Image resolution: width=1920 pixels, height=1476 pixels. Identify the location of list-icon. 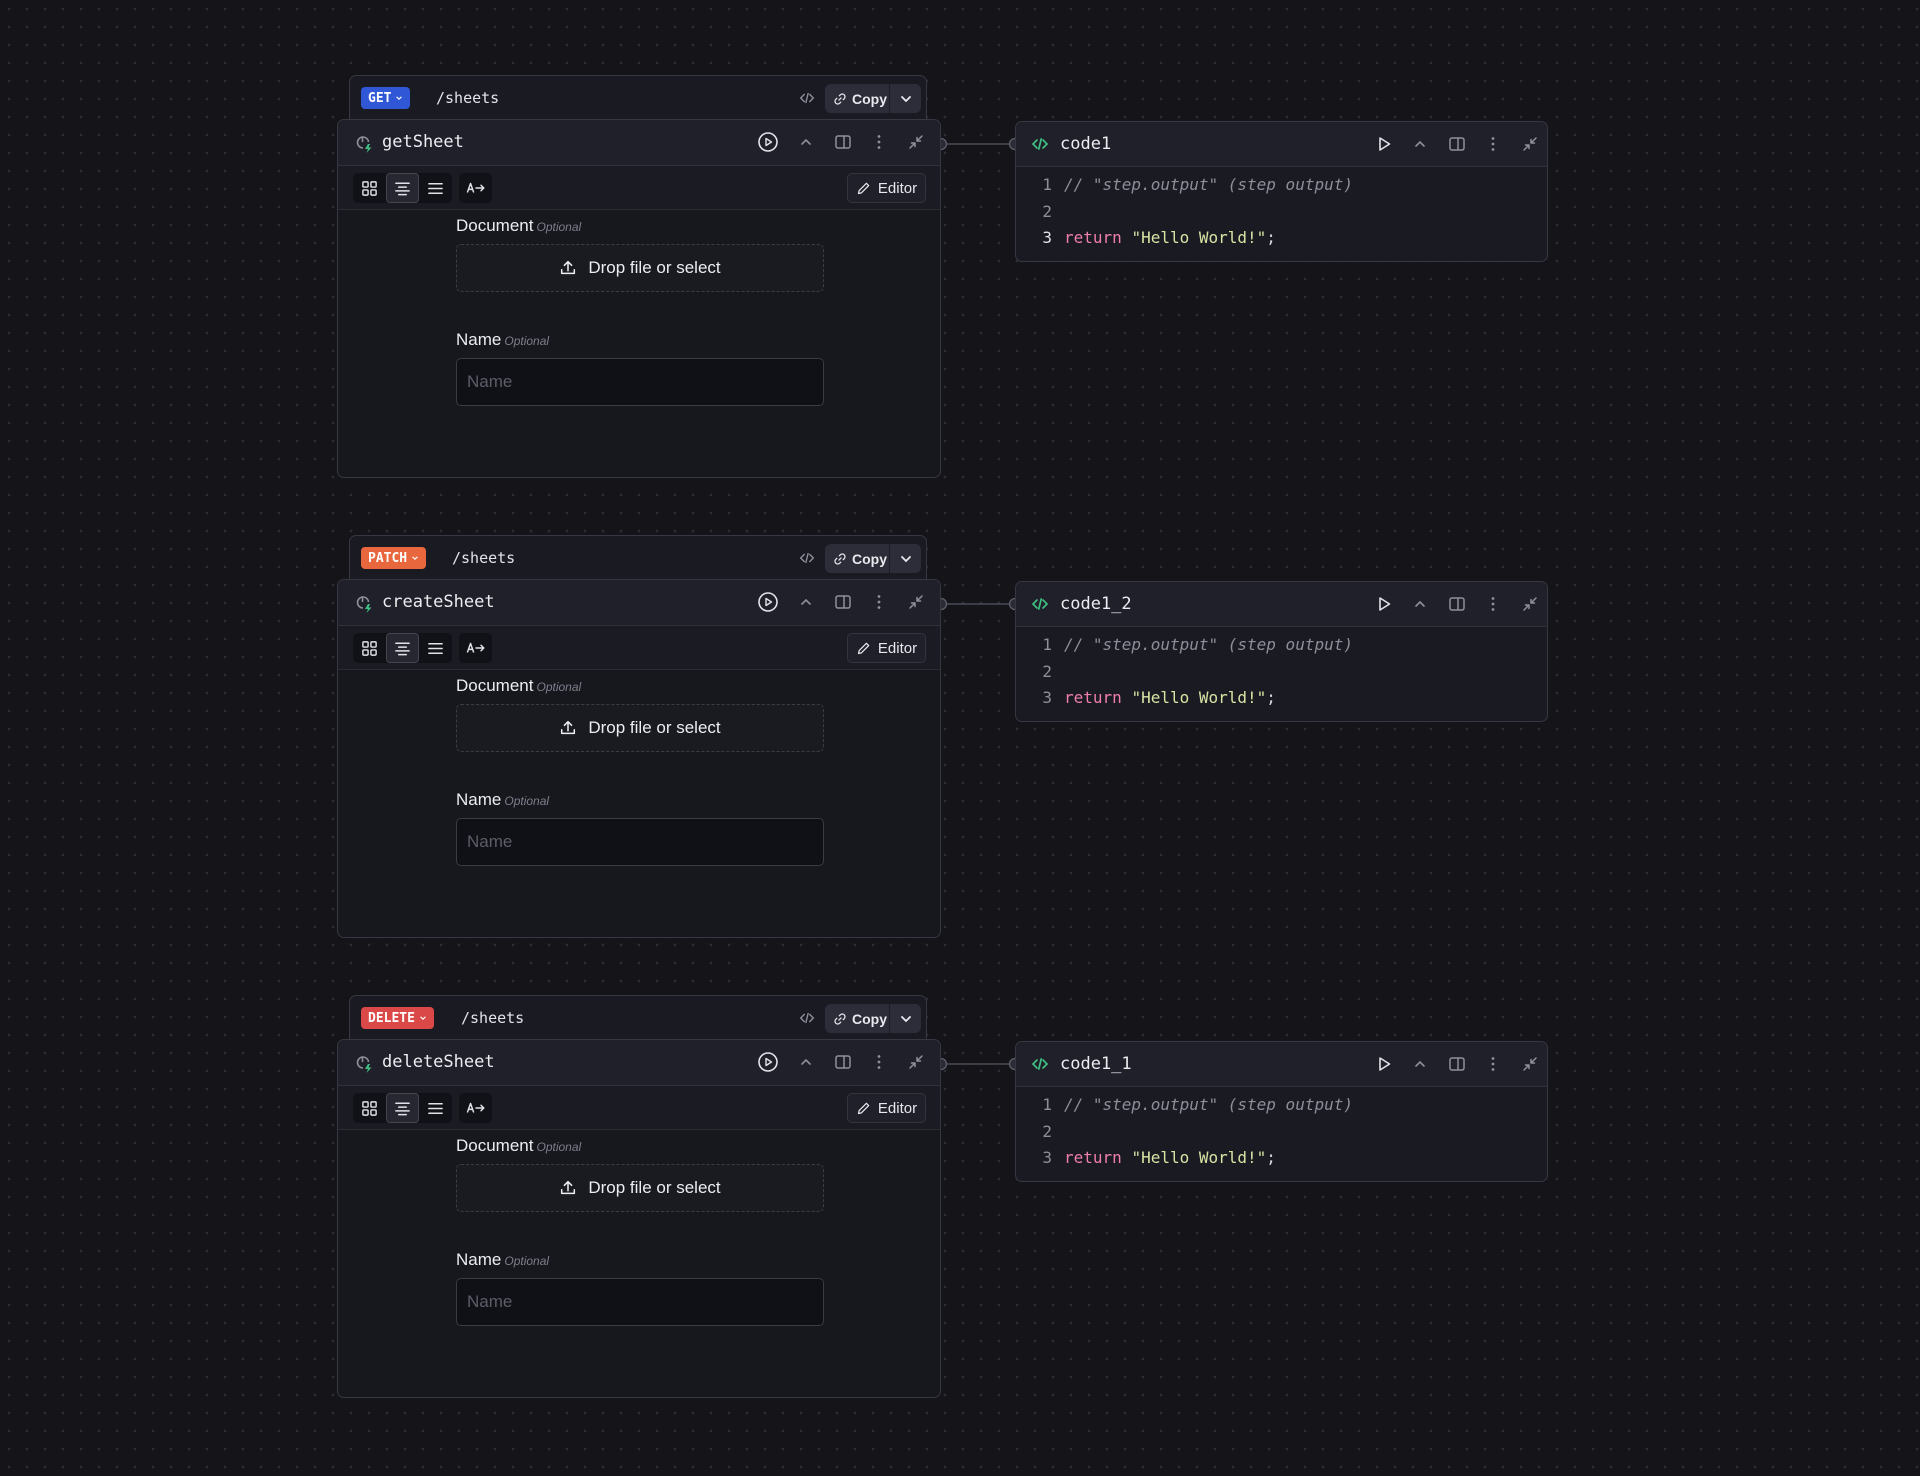
(435, 648).